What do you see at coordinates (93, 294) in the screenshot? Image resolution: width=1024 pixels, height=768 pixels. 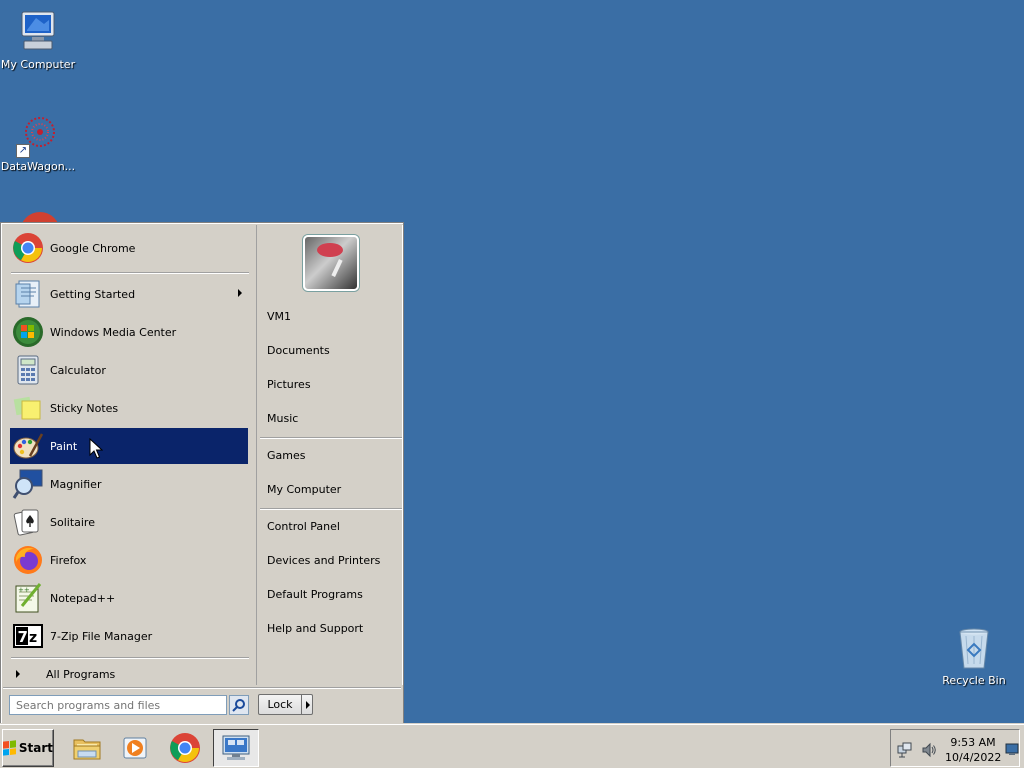 I see `start-item-label: Getting Started` at bounding box center [93, 294].